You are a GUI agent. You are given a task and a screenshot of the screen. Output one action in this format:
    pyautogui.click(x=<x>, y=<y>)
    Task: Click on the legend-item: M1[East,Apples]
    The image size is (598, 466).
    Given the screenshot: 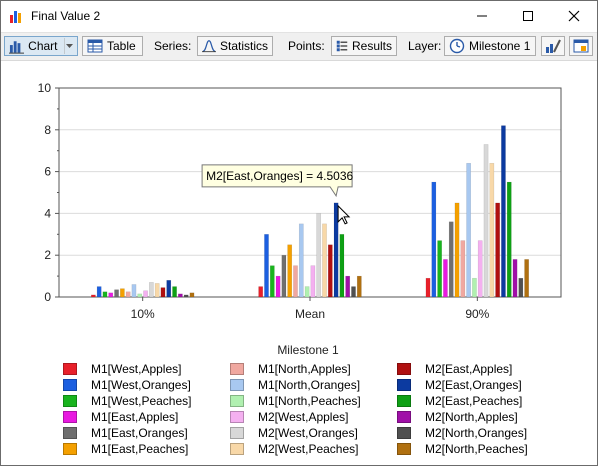 What is the action you would take?
    pyautogui.click(x=120, y=417)
    